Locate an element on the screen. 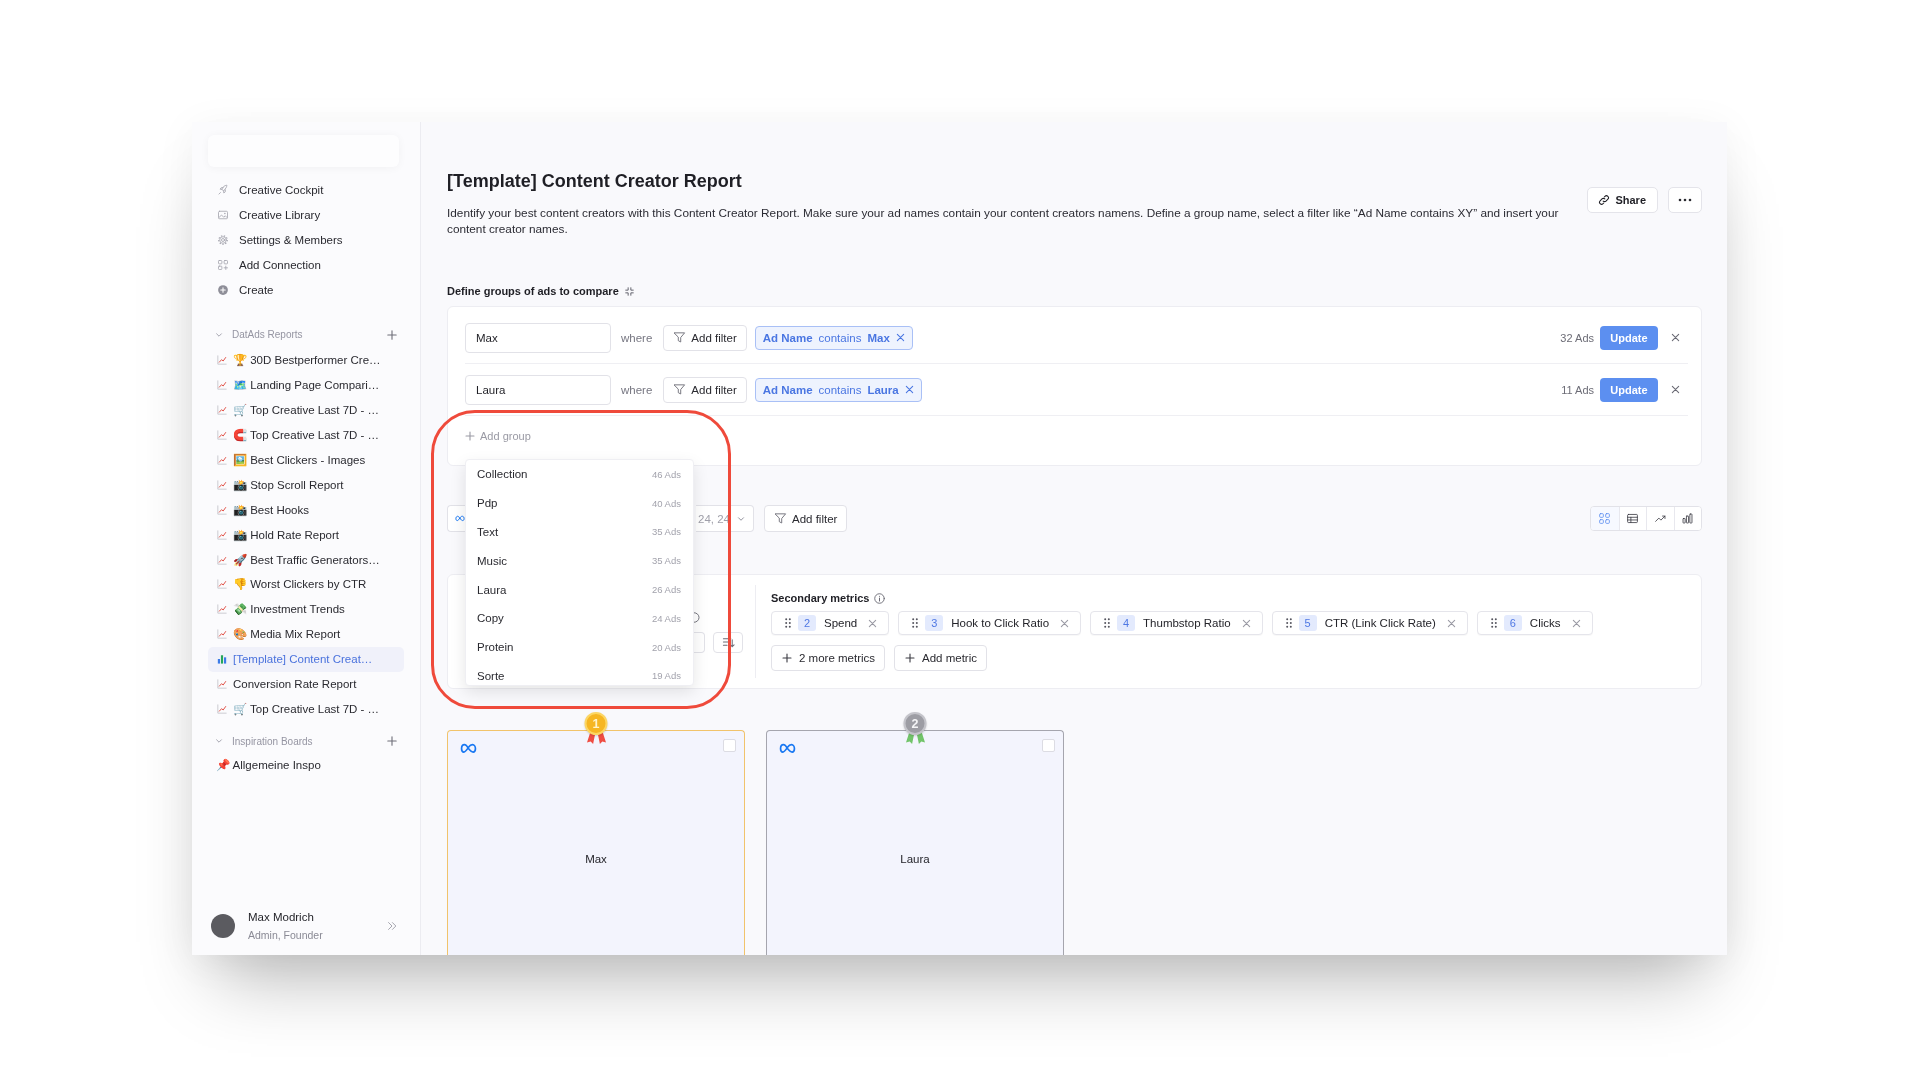 This screenshot has height=1080, width=1920. select-field is located at coordinates (699, 642).